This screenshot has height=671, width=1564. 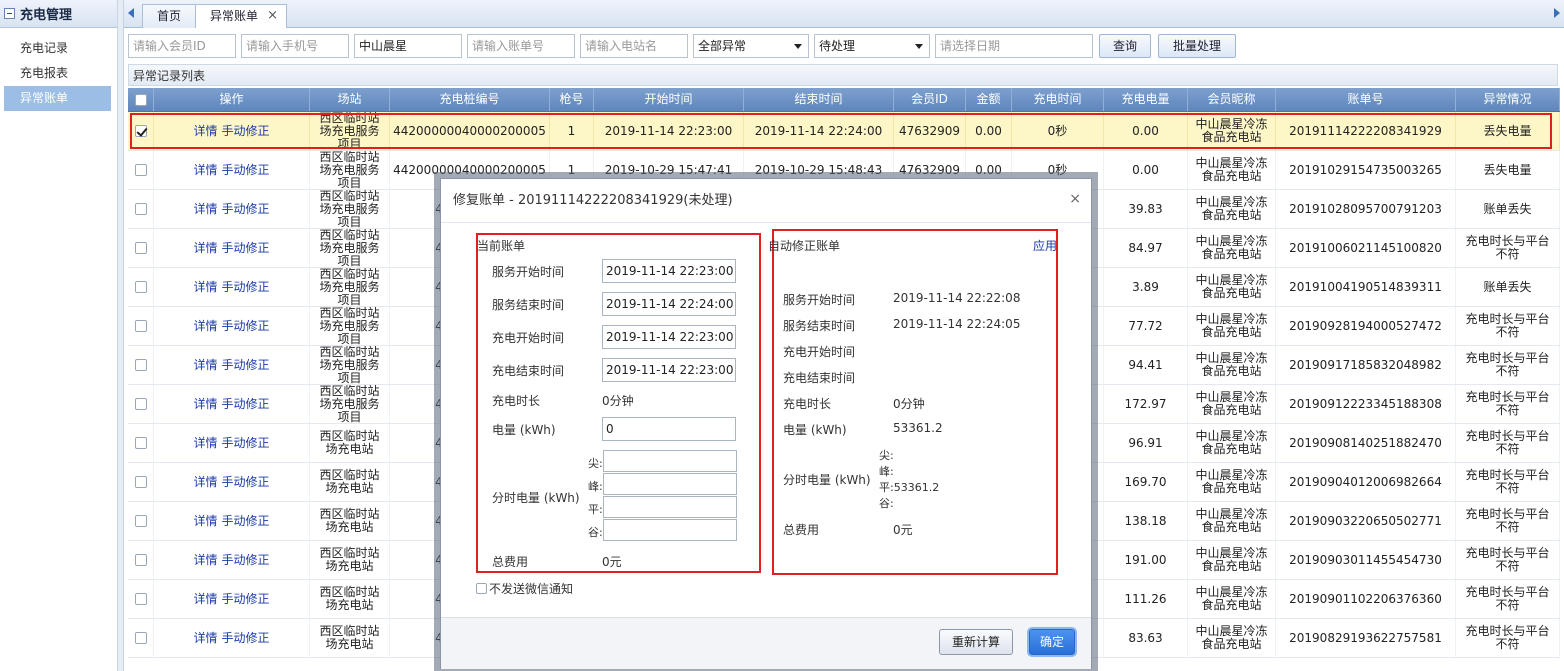 What do you see at coordinates (957, 324) in the screenshot?
I see `auto-service-end: 2019-11-14 22:24:05` at bounding box center [957, 324].